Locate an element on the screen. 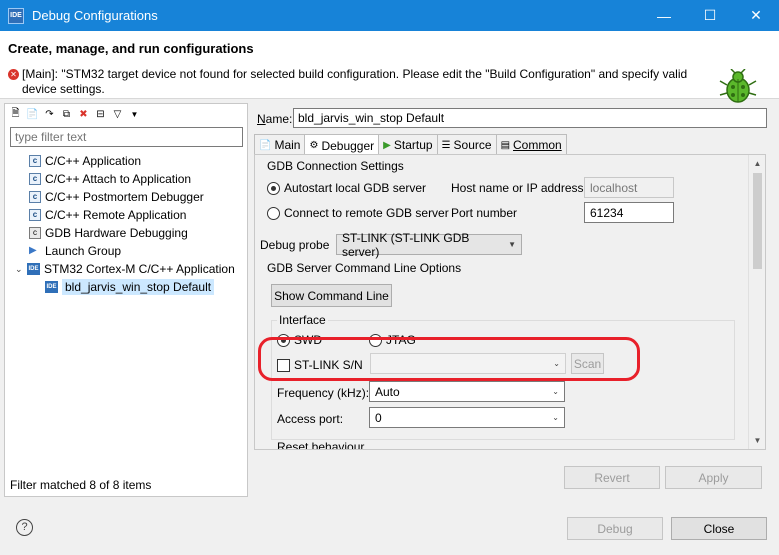  reset-behaviour-title: Reset behaviour is located at coordinates (321, 445).